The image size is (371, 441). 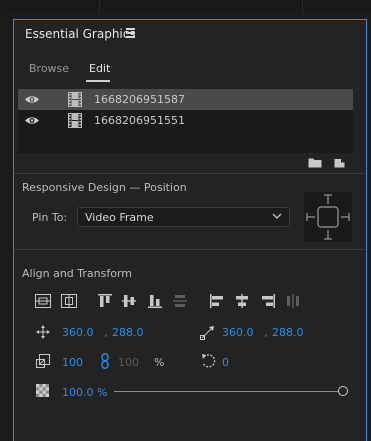 I want to click on pin-edges-widget, so click(x=328, y=217).